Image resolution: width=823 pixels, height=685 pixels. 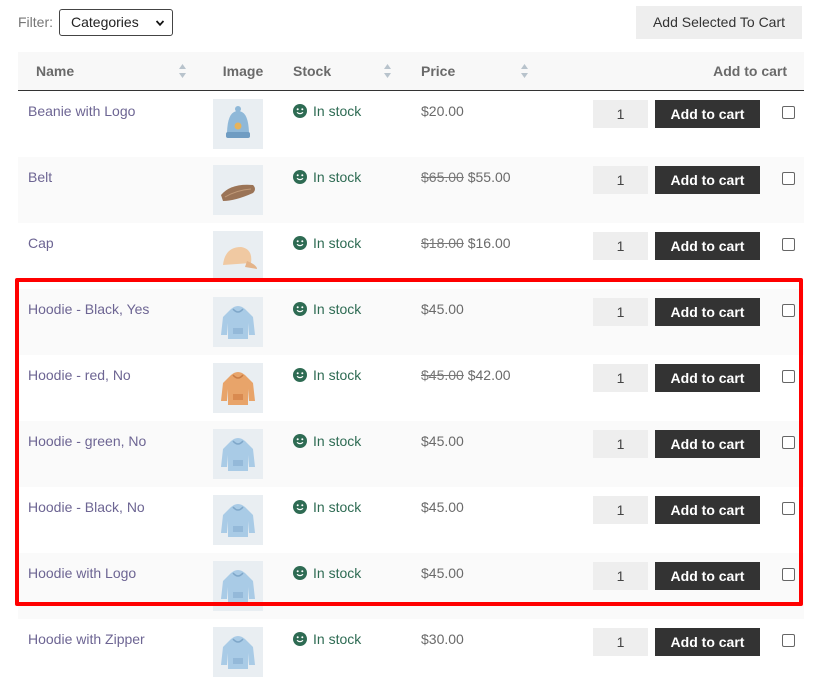 I want to click on table-header-row: Name Image Stock Price Add to cart, so click(x=411, y=71).